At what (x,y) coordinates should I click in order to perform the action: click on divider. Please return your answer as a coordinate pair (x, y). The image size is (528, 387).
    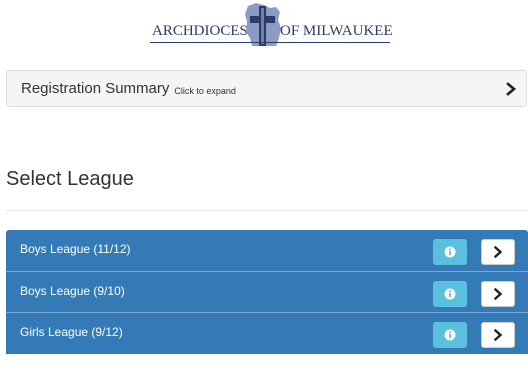
    Looking at the image, I should click on (267, 210).